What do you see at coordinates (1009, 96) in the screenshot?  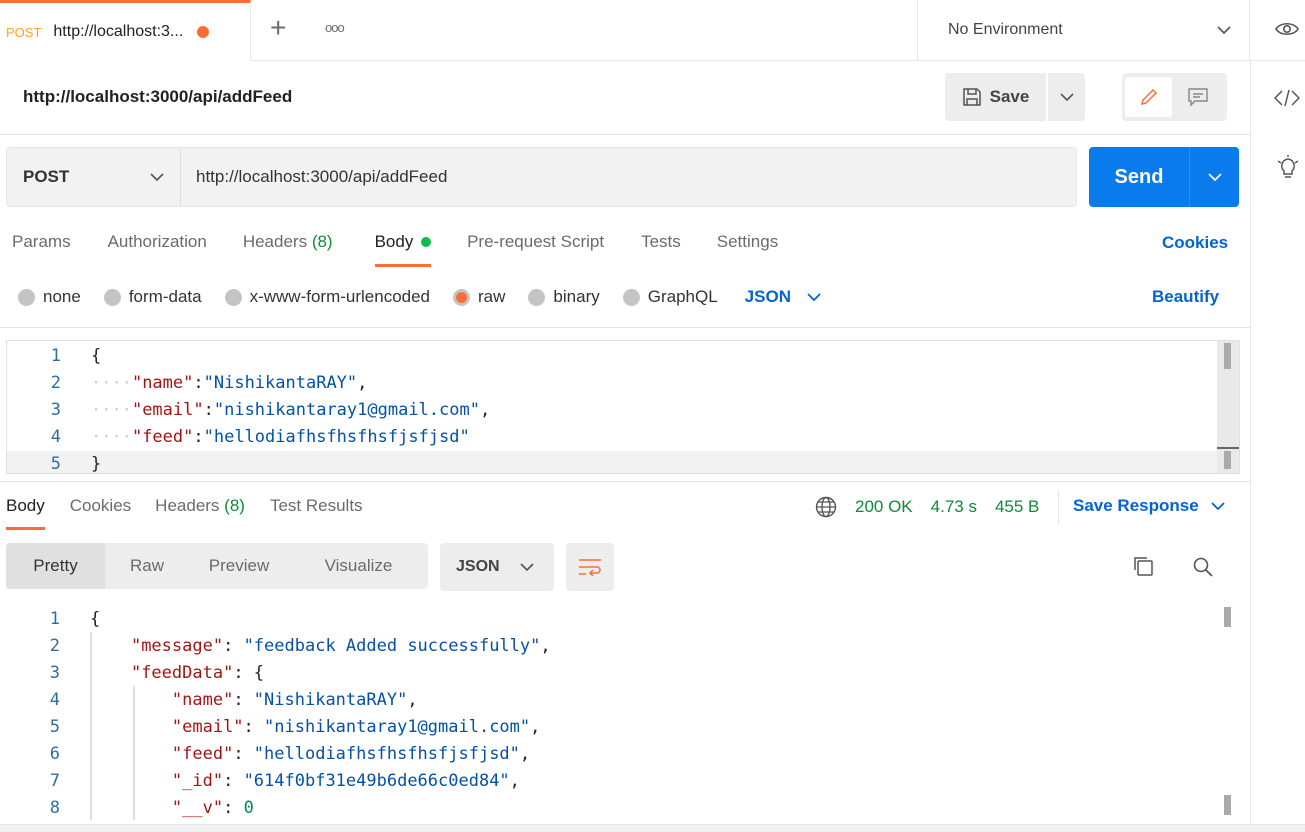 I see `save-label: Save` at bounding box center [1009, 96].